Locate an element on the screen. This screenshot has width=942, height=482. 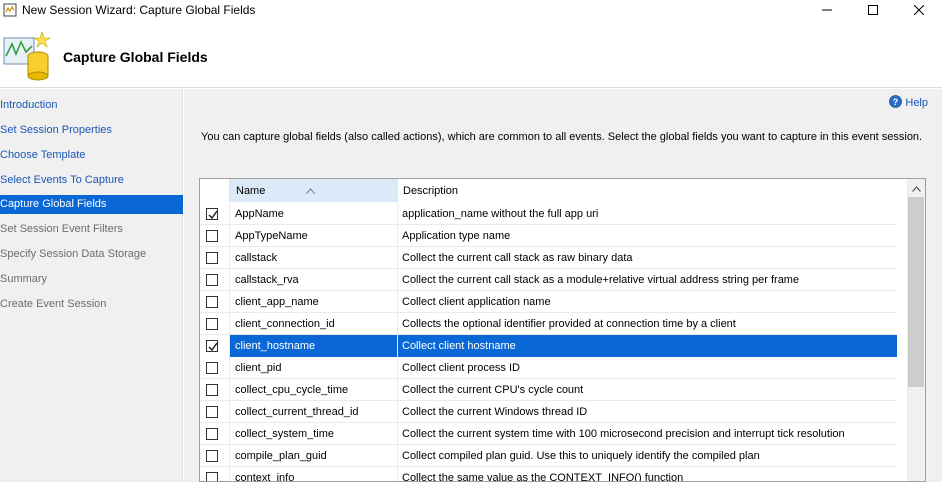
minimize-icon is located at coordinates (827, 11).